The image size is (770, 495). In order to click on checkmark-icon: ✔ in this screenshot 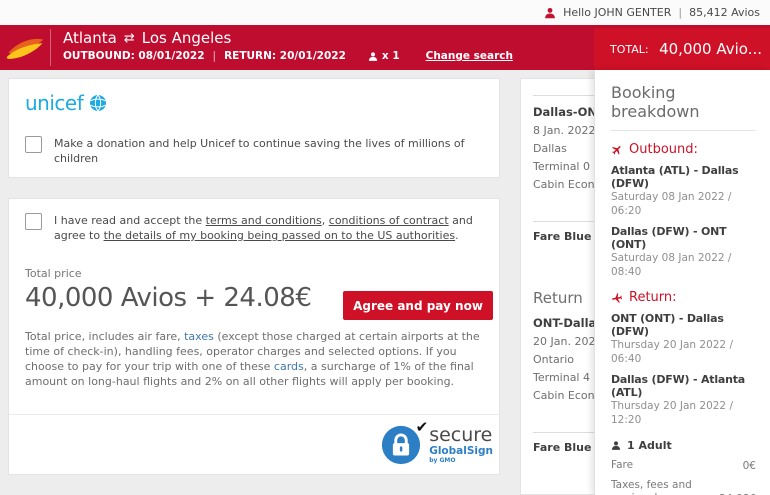, I will do `click(422, 427)`.